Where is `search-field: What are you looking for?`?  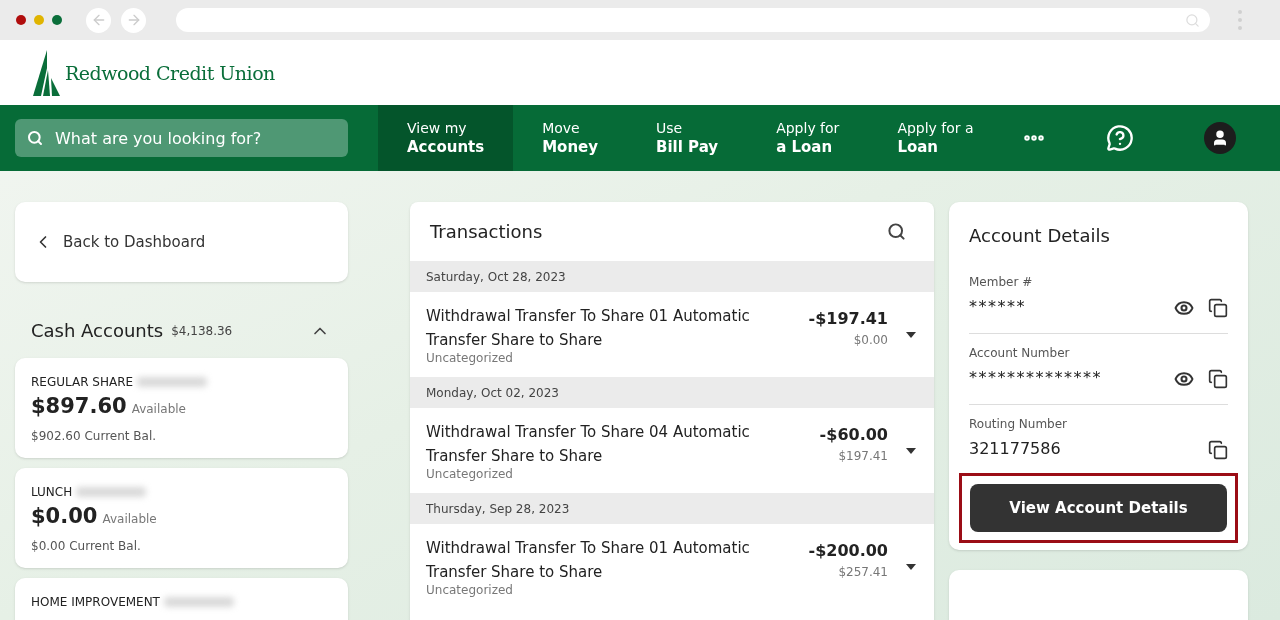 search-field: What are you looking for? is located at coordinates (181, 138).